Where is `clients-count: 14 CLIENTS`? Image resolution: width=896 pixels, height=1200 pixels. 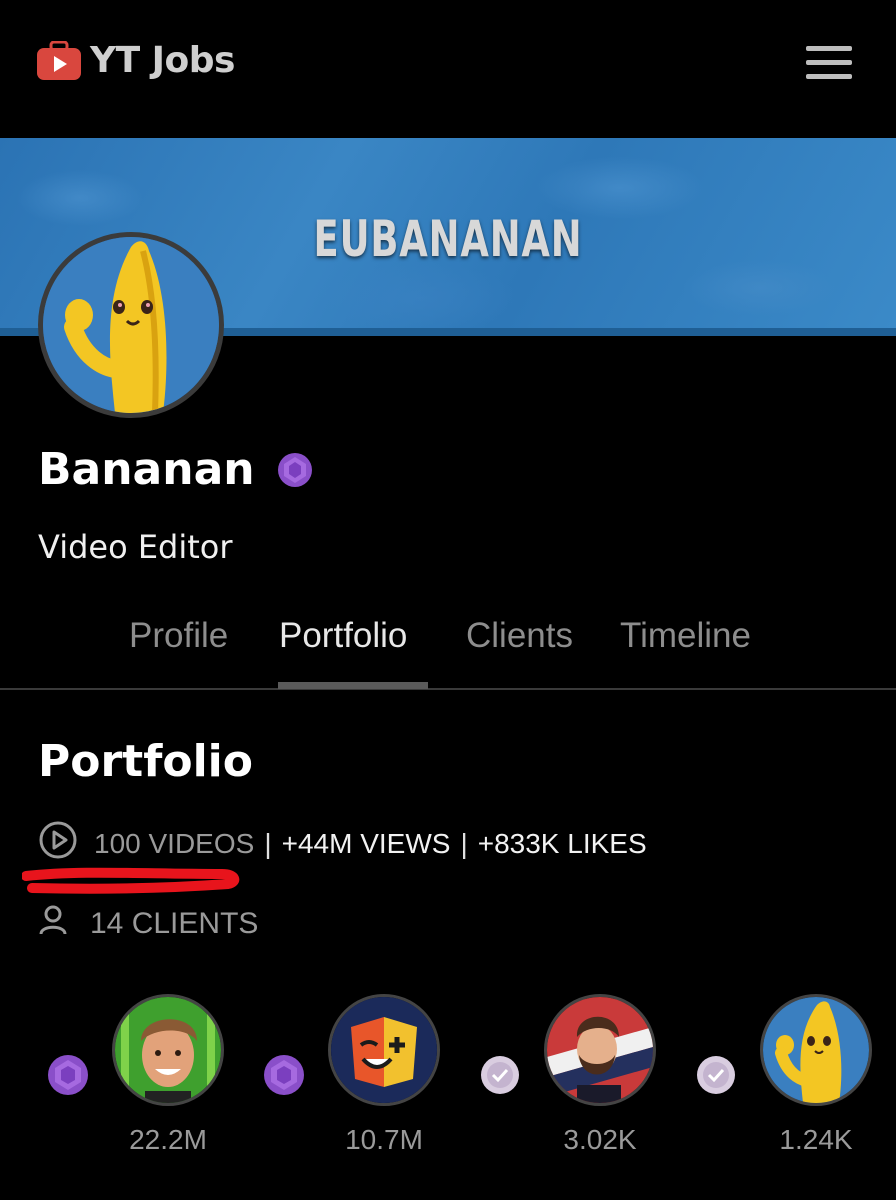
clients-count: 14 CLIENTS is located at coordinates (174, 923).